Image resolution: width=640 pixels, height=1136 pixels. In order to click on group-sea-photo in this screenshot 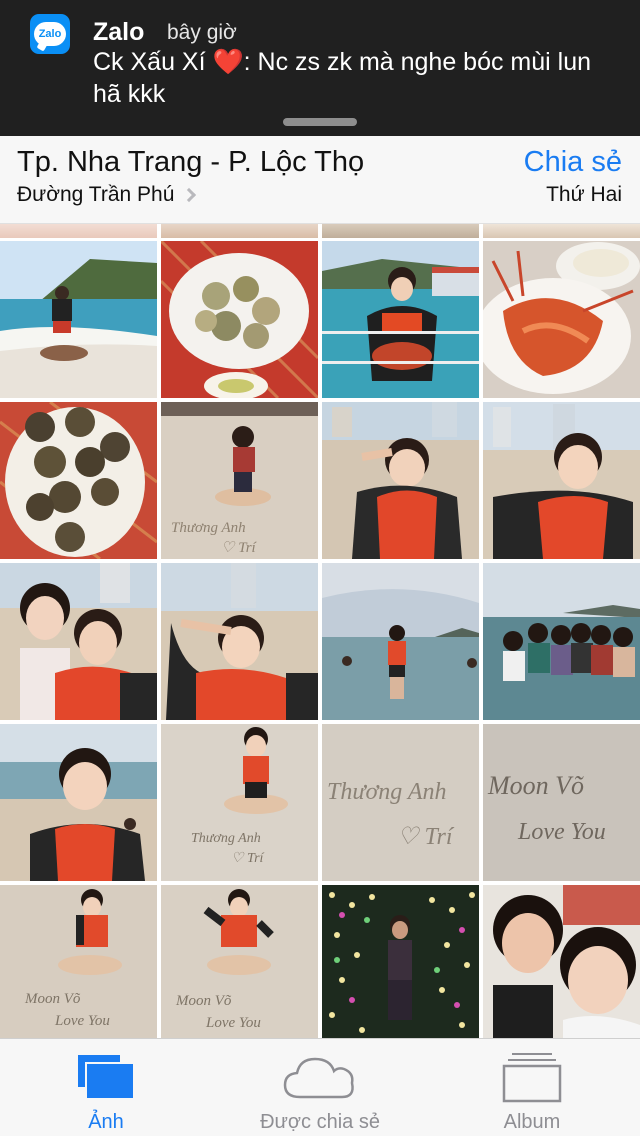, I will do `click(561, 641)`.